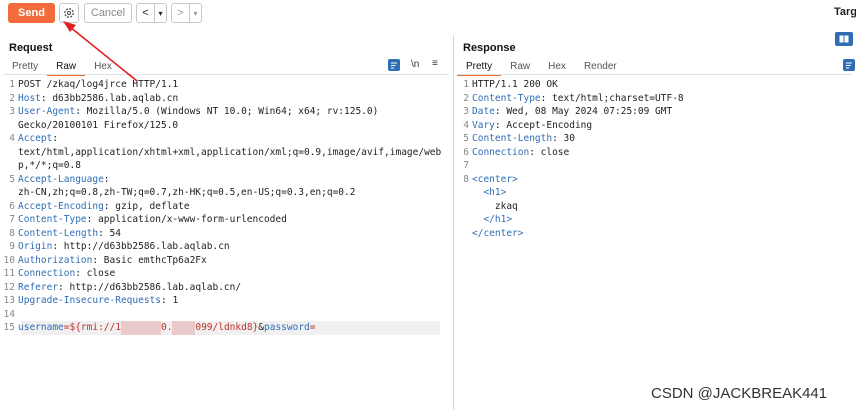  I want to click on annotation-arrow, so click(100, 51).